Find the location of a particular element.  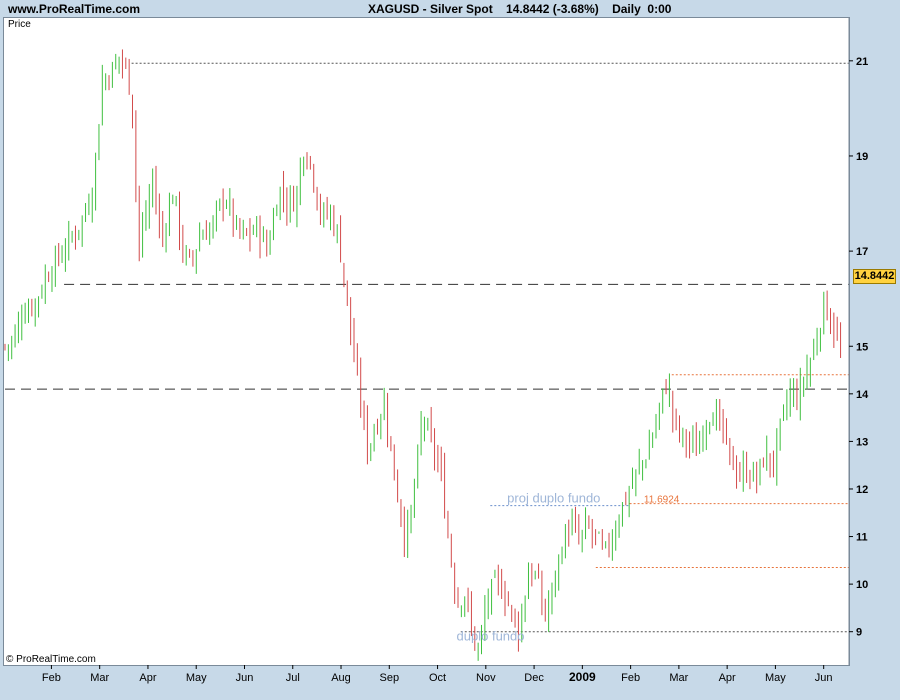

last-price-marker: 14.8442 is located at coordinates (874, 276).